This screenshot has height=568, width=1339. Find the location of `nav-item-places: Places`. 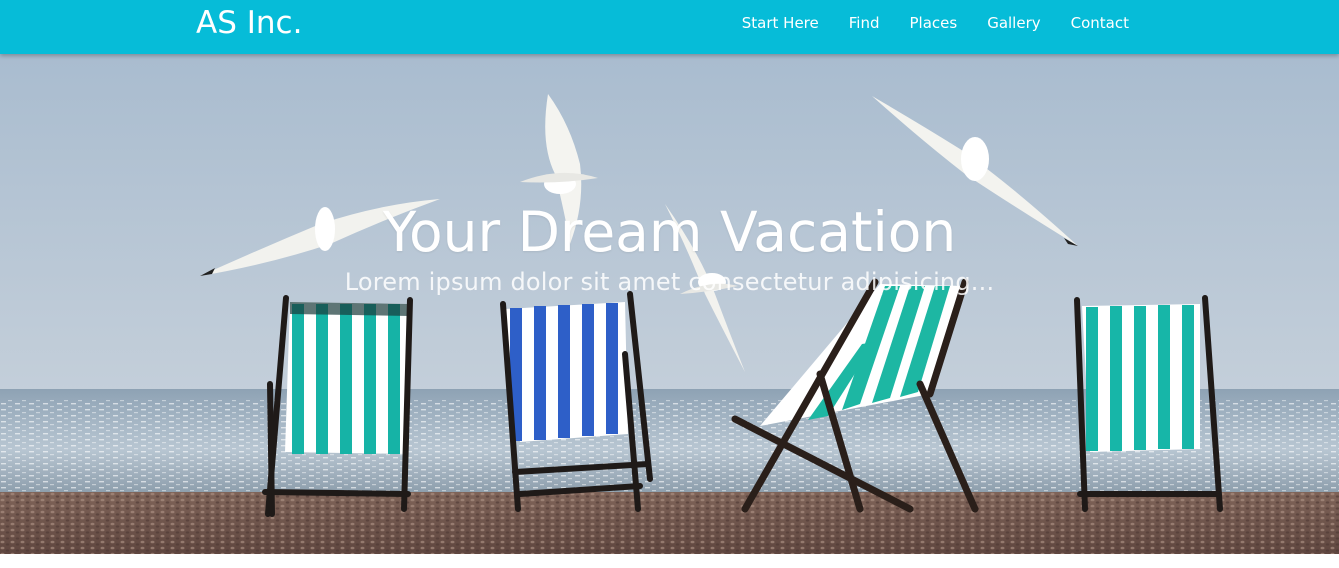

nav-item-places: Places is located at coordinates (934, 23).